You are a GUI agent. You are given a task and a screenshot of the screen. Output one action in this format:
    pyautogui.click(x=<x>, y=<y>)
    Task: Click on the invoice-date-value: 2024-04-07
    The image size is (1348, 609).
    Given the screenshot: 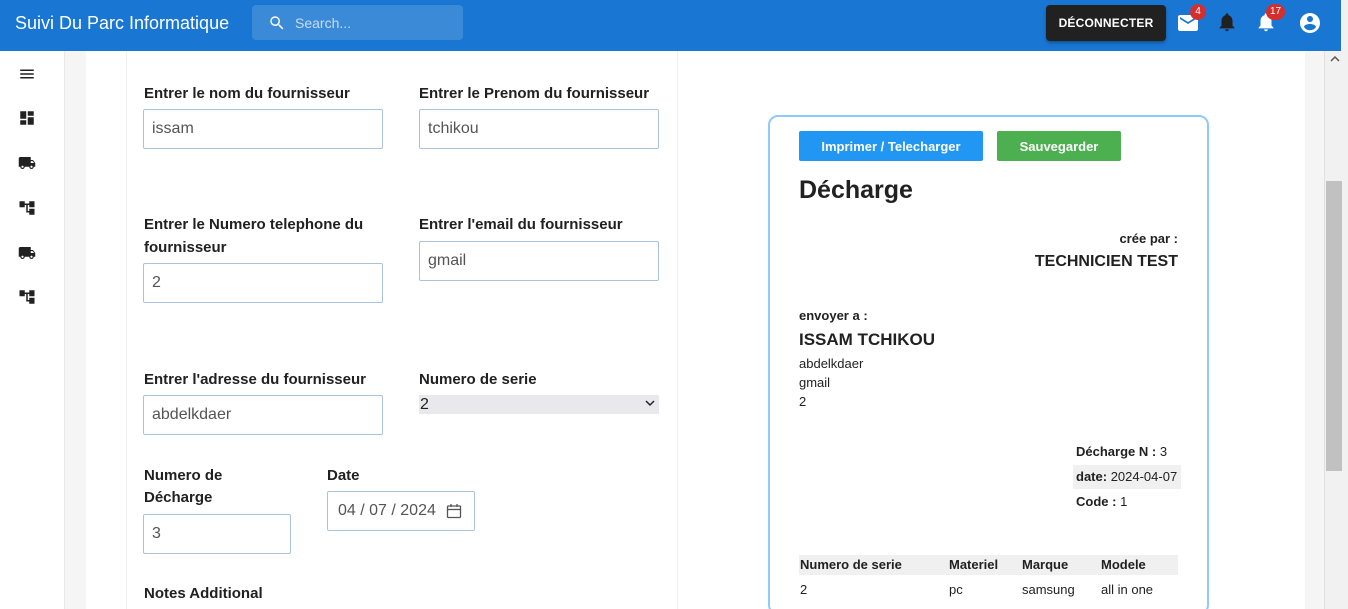 What is the action you would take?
    pyautogui.click(x=1144, y=476)
    